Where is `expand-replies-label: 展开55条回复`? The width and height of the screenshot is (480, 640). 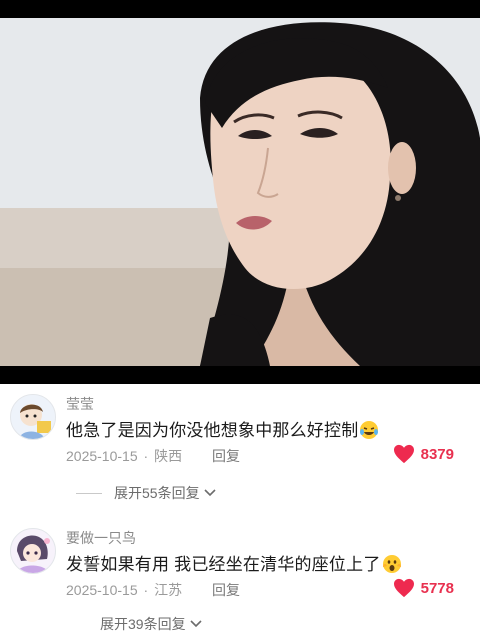
expand-replies-label: 展开55条回复 is located at coordinates (157, 493).